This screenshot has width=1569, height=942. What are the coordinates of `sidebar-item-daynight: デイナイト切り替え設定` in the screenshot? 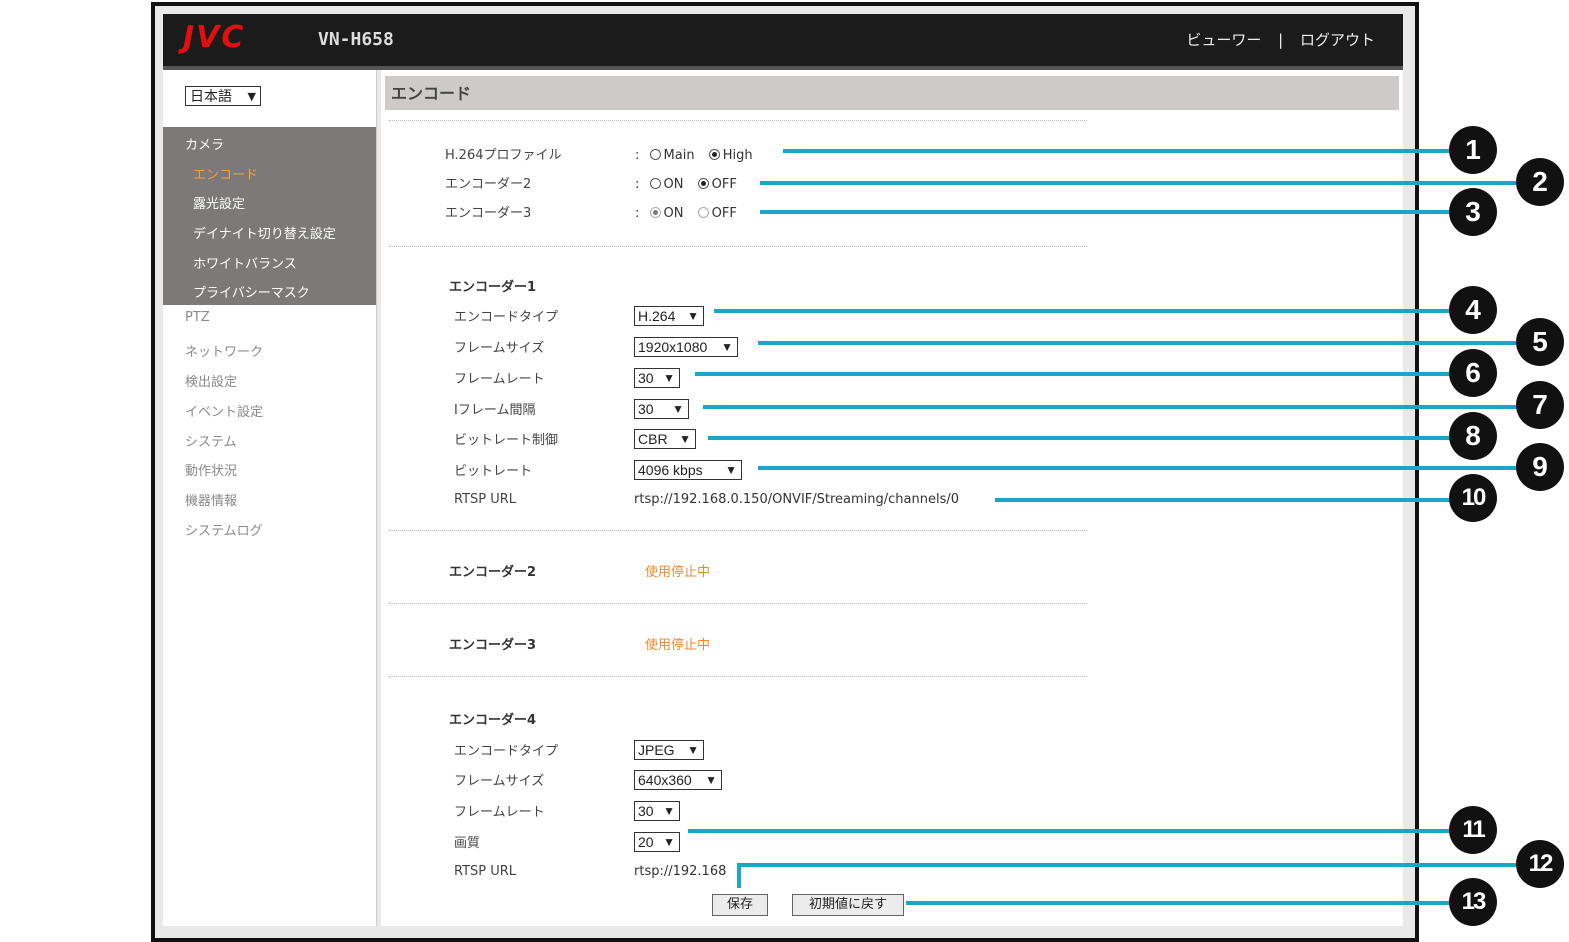 It's located at (264, 232).